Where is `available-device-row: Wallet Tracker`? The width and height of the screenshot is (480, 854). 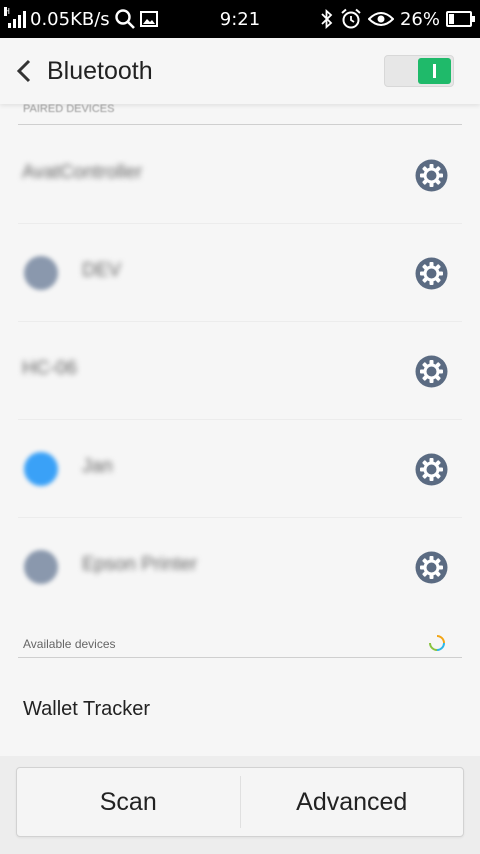 available-device-row: Wallet Tracker is located at coordinates (240, 707).